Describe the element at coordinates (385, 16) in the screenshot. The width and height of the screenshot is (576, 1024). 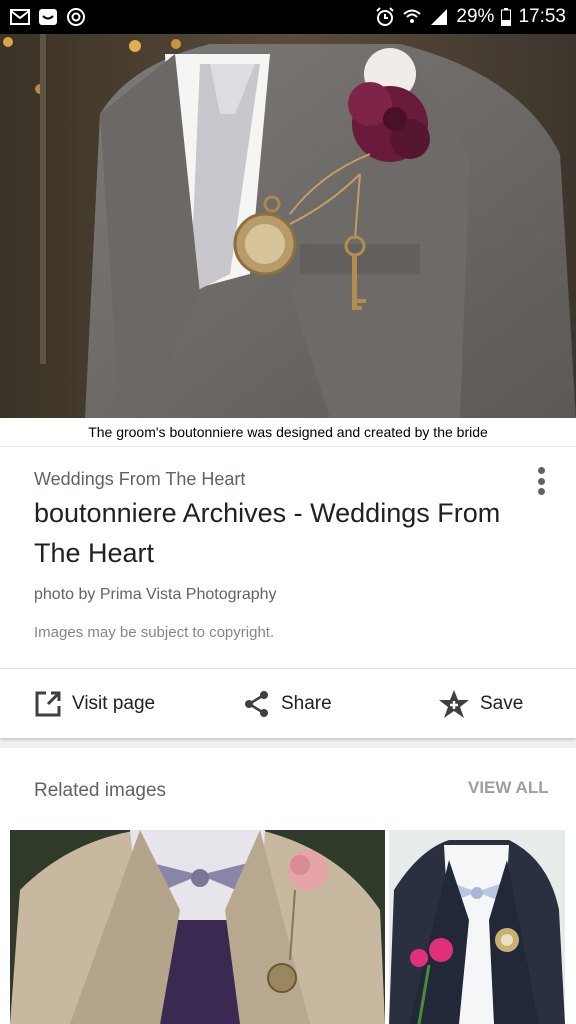
I see `alarm-icon` at that location.